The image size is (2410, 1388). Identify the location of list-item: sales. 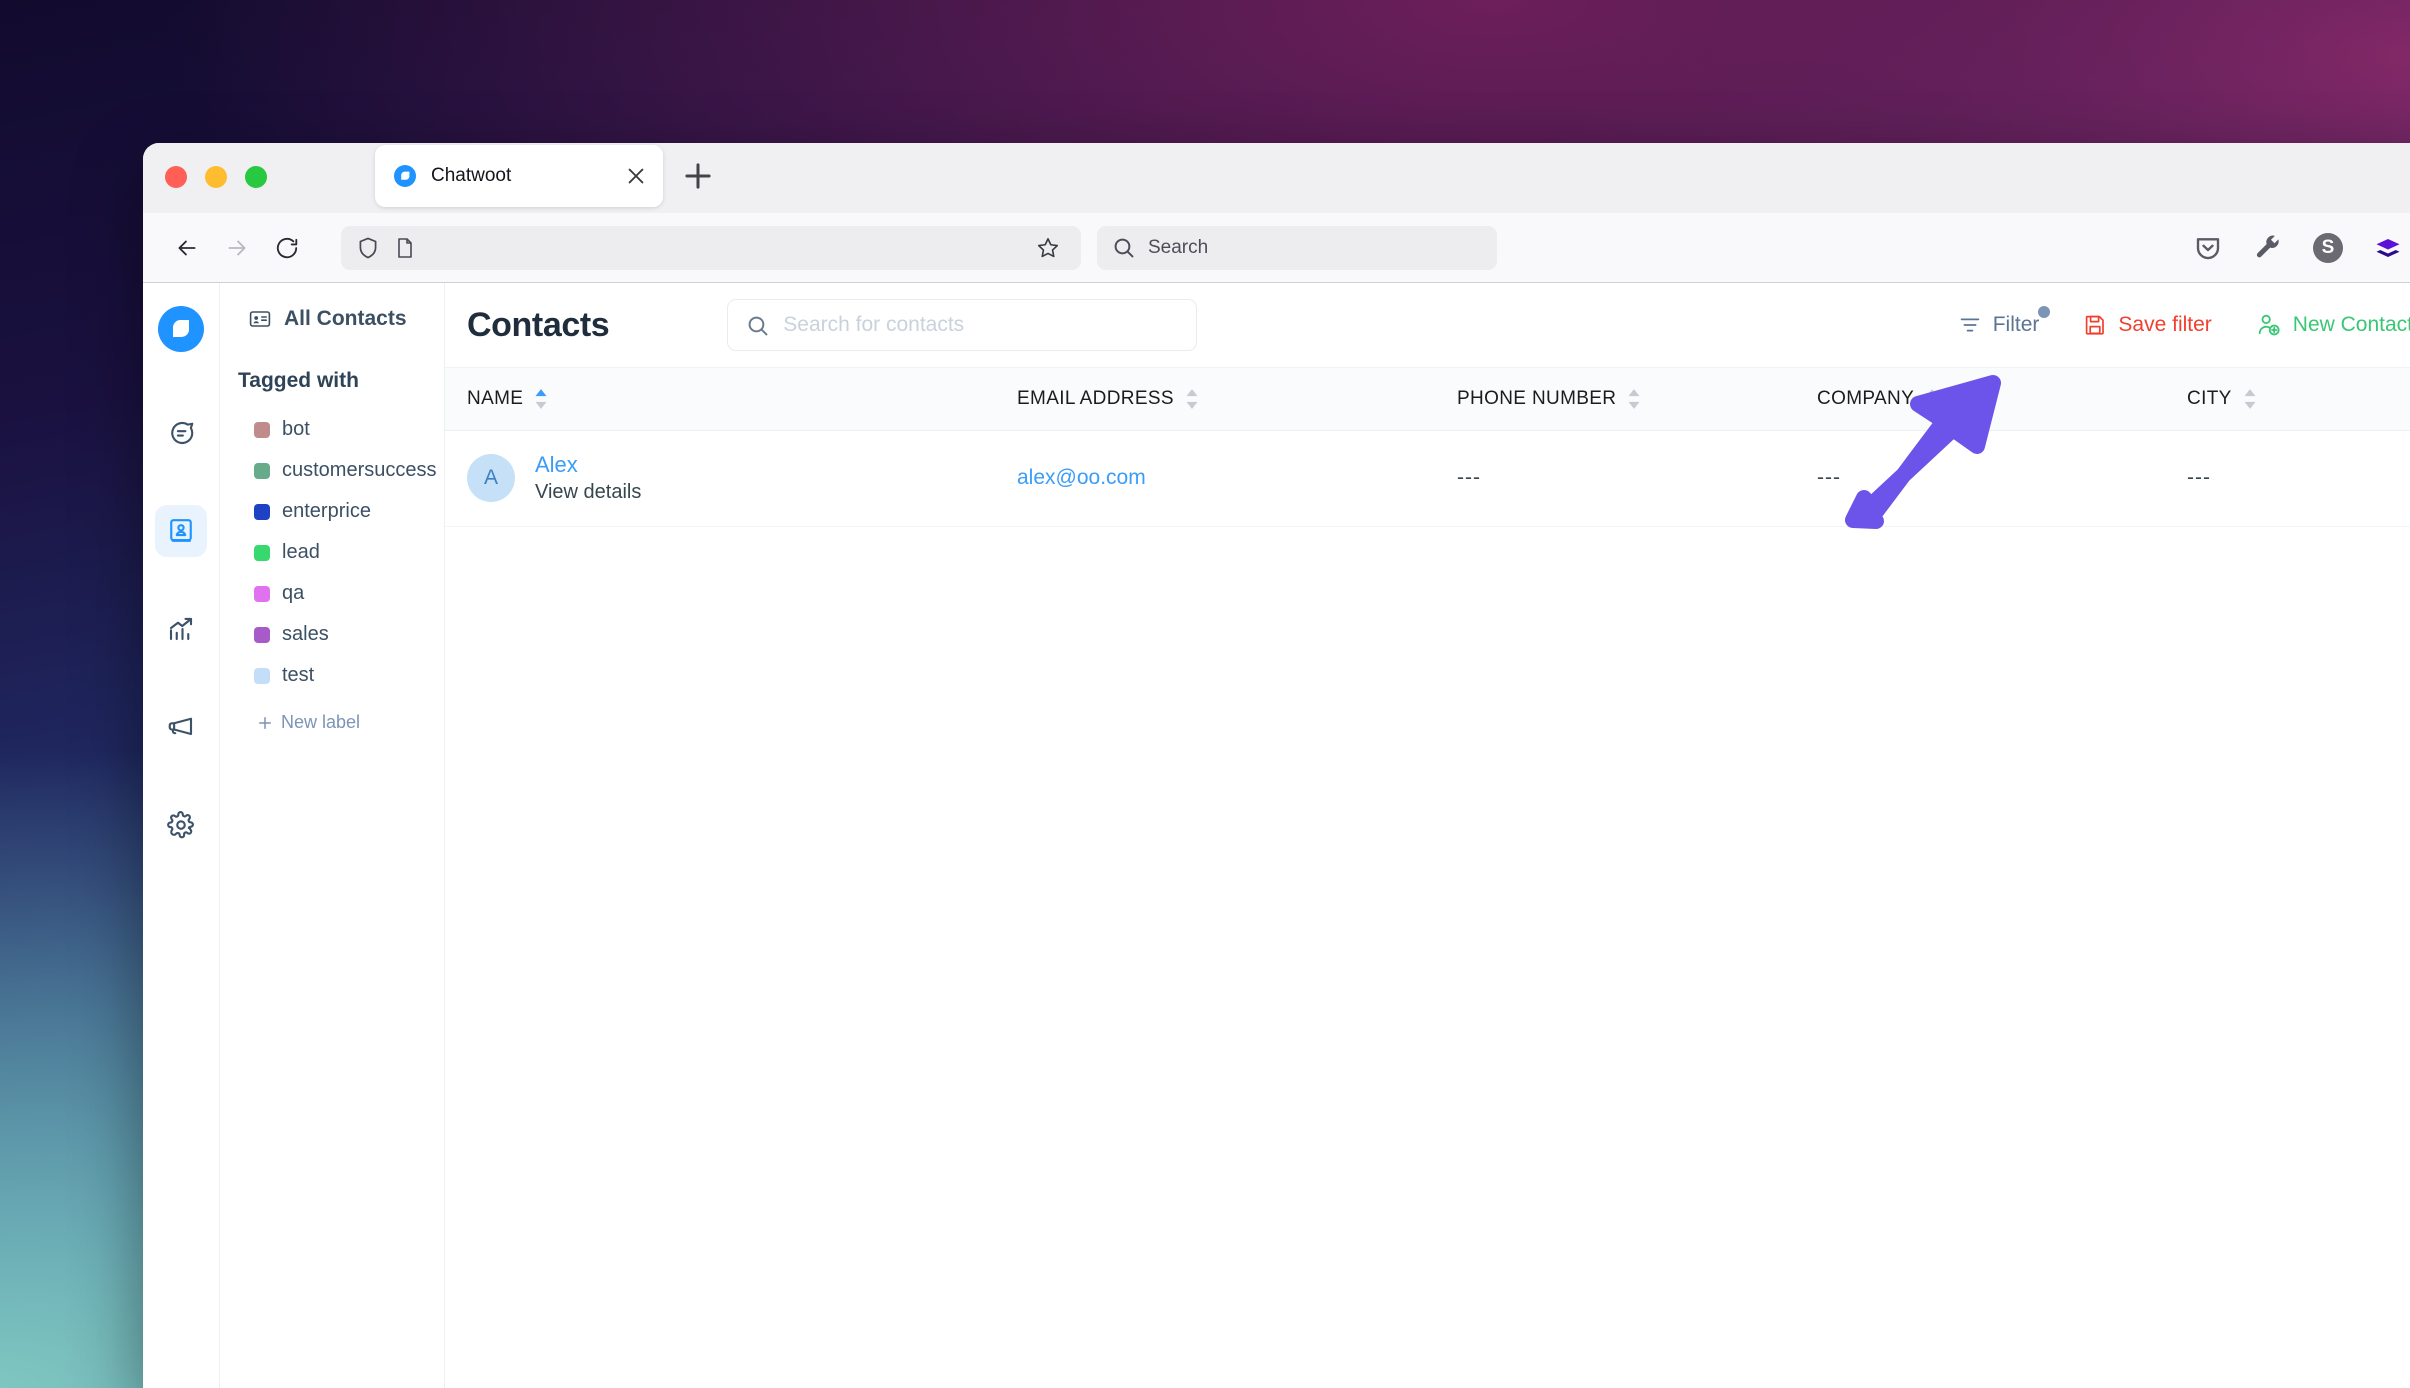
(332, 634).